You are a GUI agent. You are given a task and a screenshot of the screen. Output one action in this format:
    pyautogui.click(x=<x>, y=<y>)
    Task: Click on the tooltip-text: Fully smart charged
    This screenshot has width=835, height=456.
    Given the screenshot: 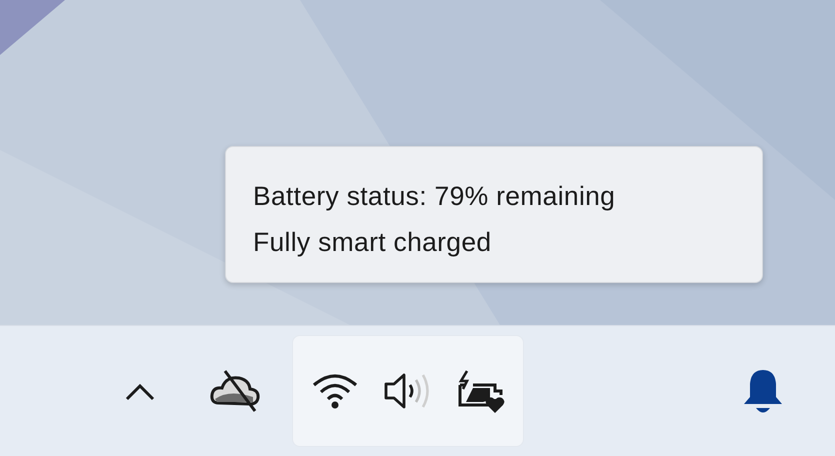 What is the action you would take?
    pyautogui.click(x=372, y=242)
    